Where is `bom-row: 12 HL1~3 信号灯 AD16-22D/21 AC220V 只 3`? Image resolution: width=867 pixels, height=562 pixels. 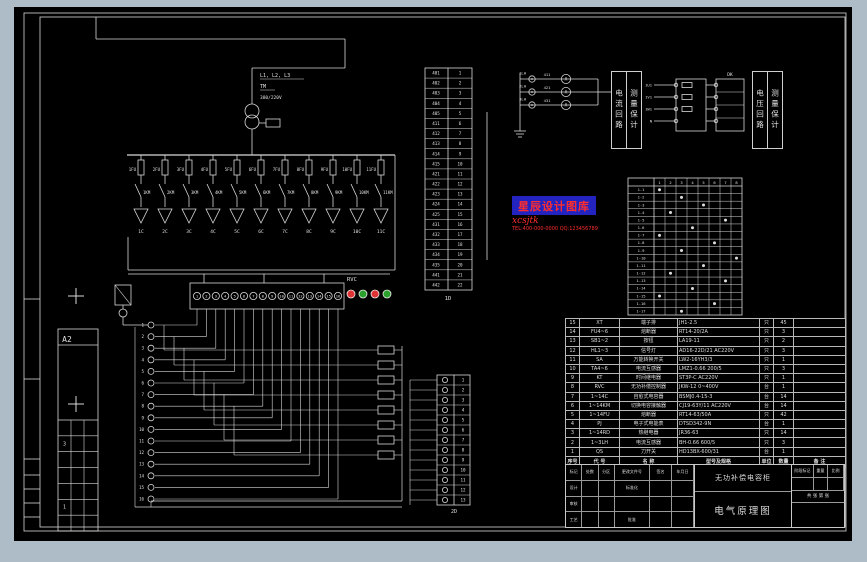 bom-row: 12 HL1~3 信号灯 AD16-22D/21 AC220V 只 3 is located at coordinates (705, 350).